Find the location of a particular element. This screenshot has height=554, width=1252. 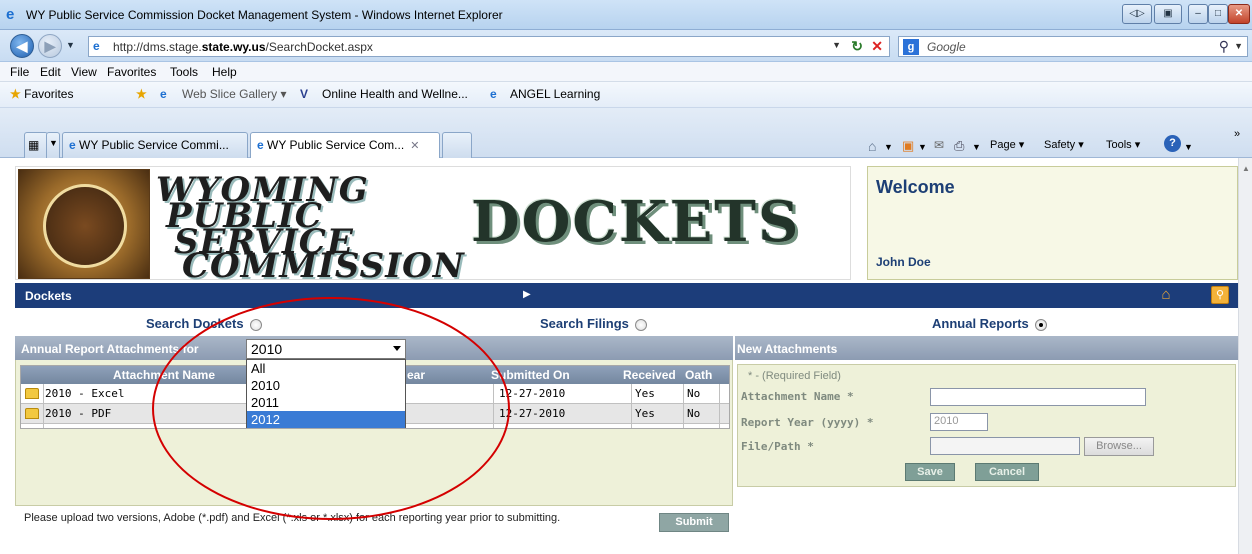

chevron-more-icon: » is located at coordinates (1237, 134).